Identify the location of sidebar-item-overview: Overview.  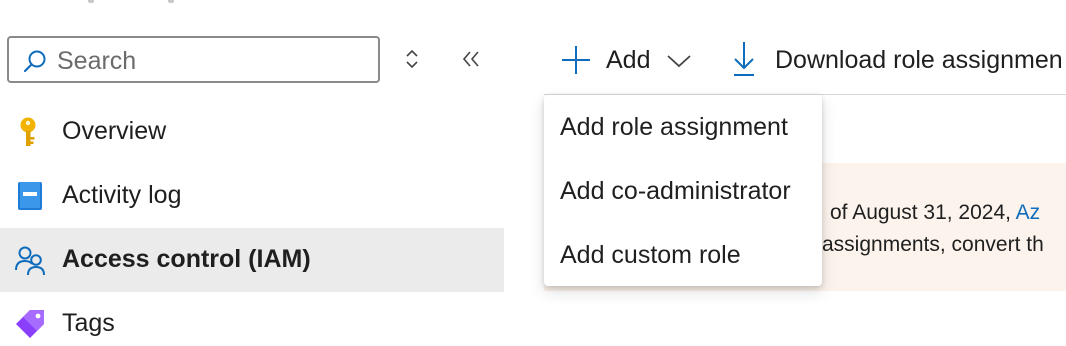
(252, 132).